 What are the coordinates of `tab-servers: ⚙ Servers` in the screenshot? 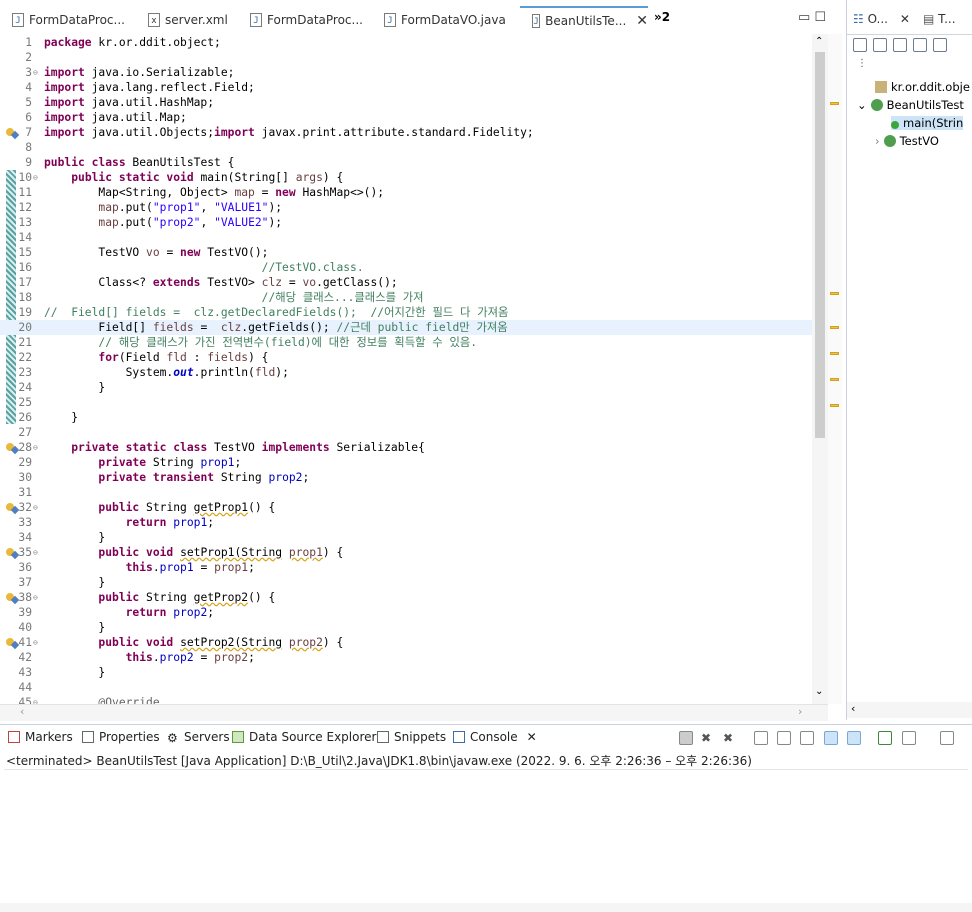 It's located at (198, 737).